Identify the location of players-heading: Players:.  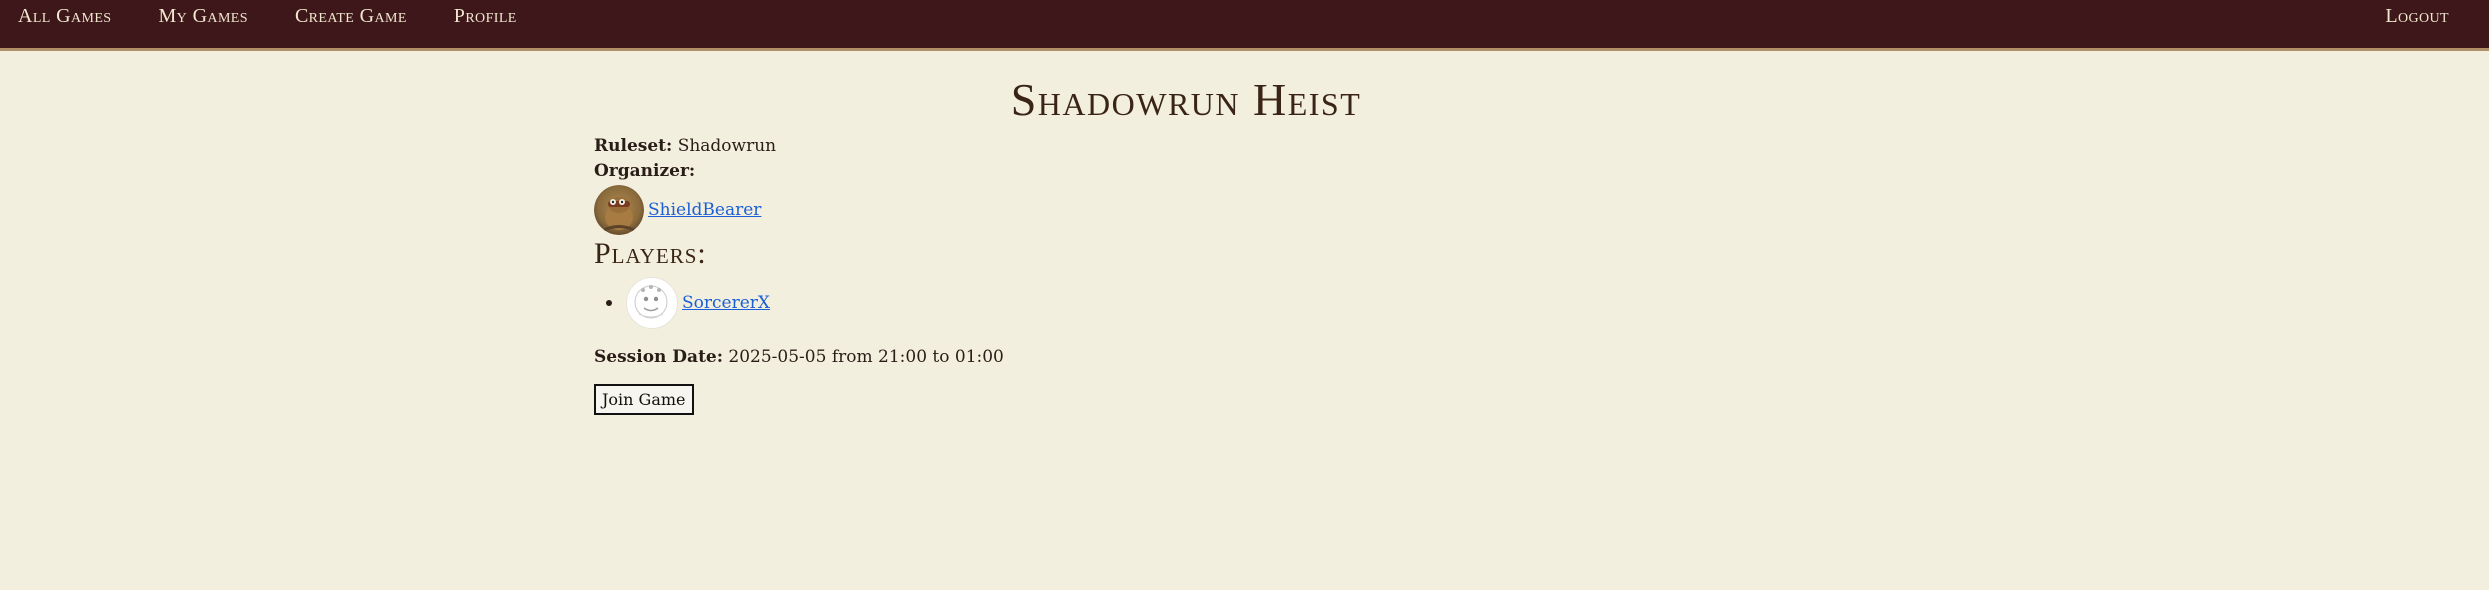
(650, 253).